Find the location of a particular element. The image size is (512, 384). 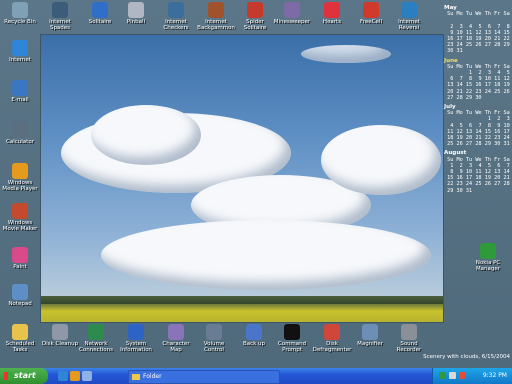

defragmenter-shortcut: Disk Defragmenter is located at coordinates (332, 338).